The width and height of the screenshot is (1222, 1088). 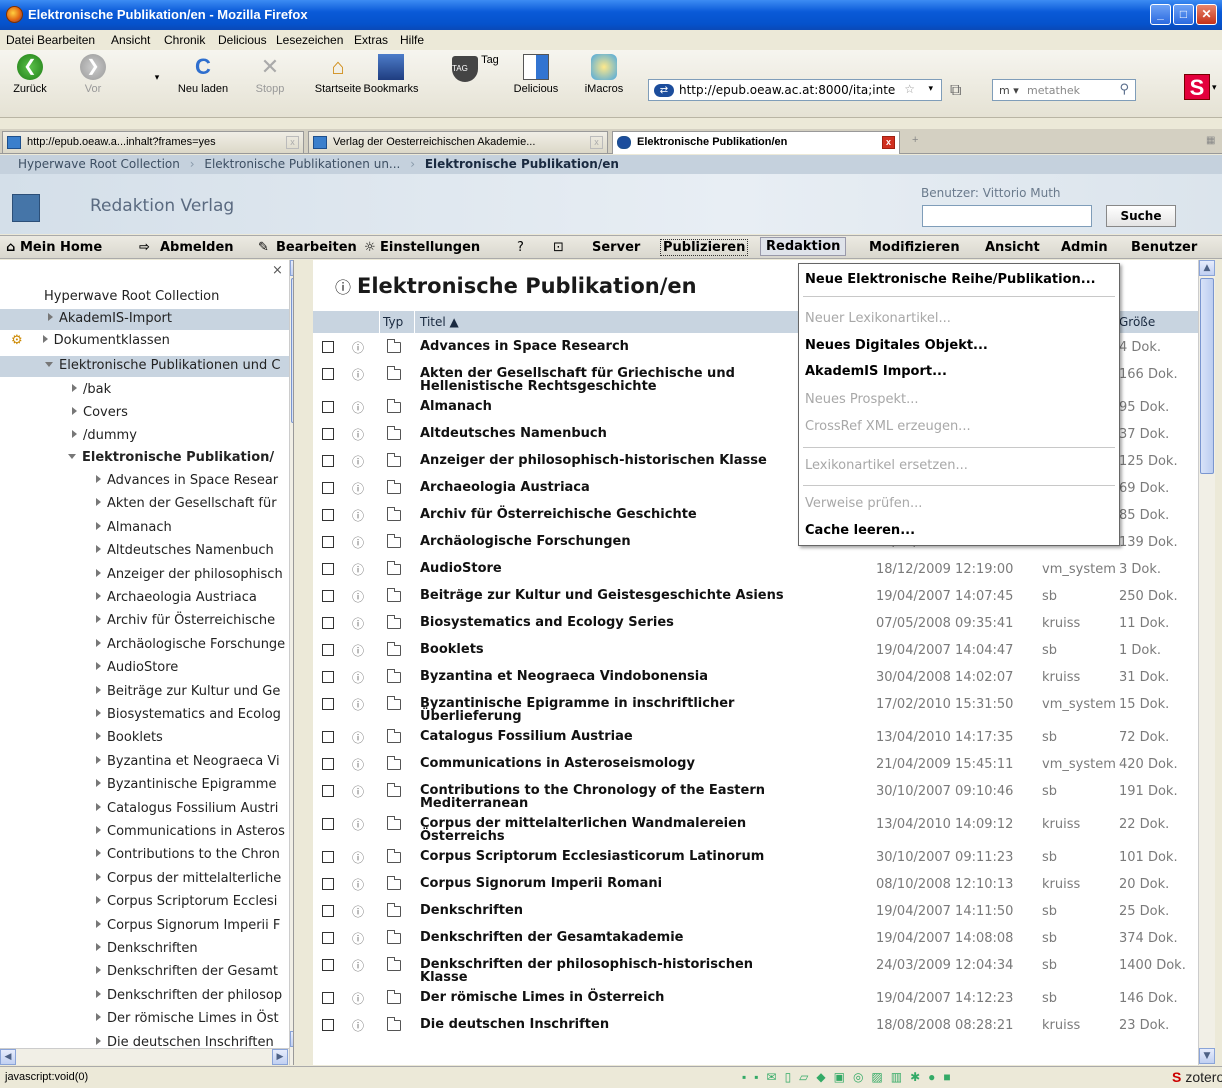 What do you see at coordinates (185, 620) in the screenshot?
I see `tree-item: Archiv für Österreichische` at bounding box center [185, 620].